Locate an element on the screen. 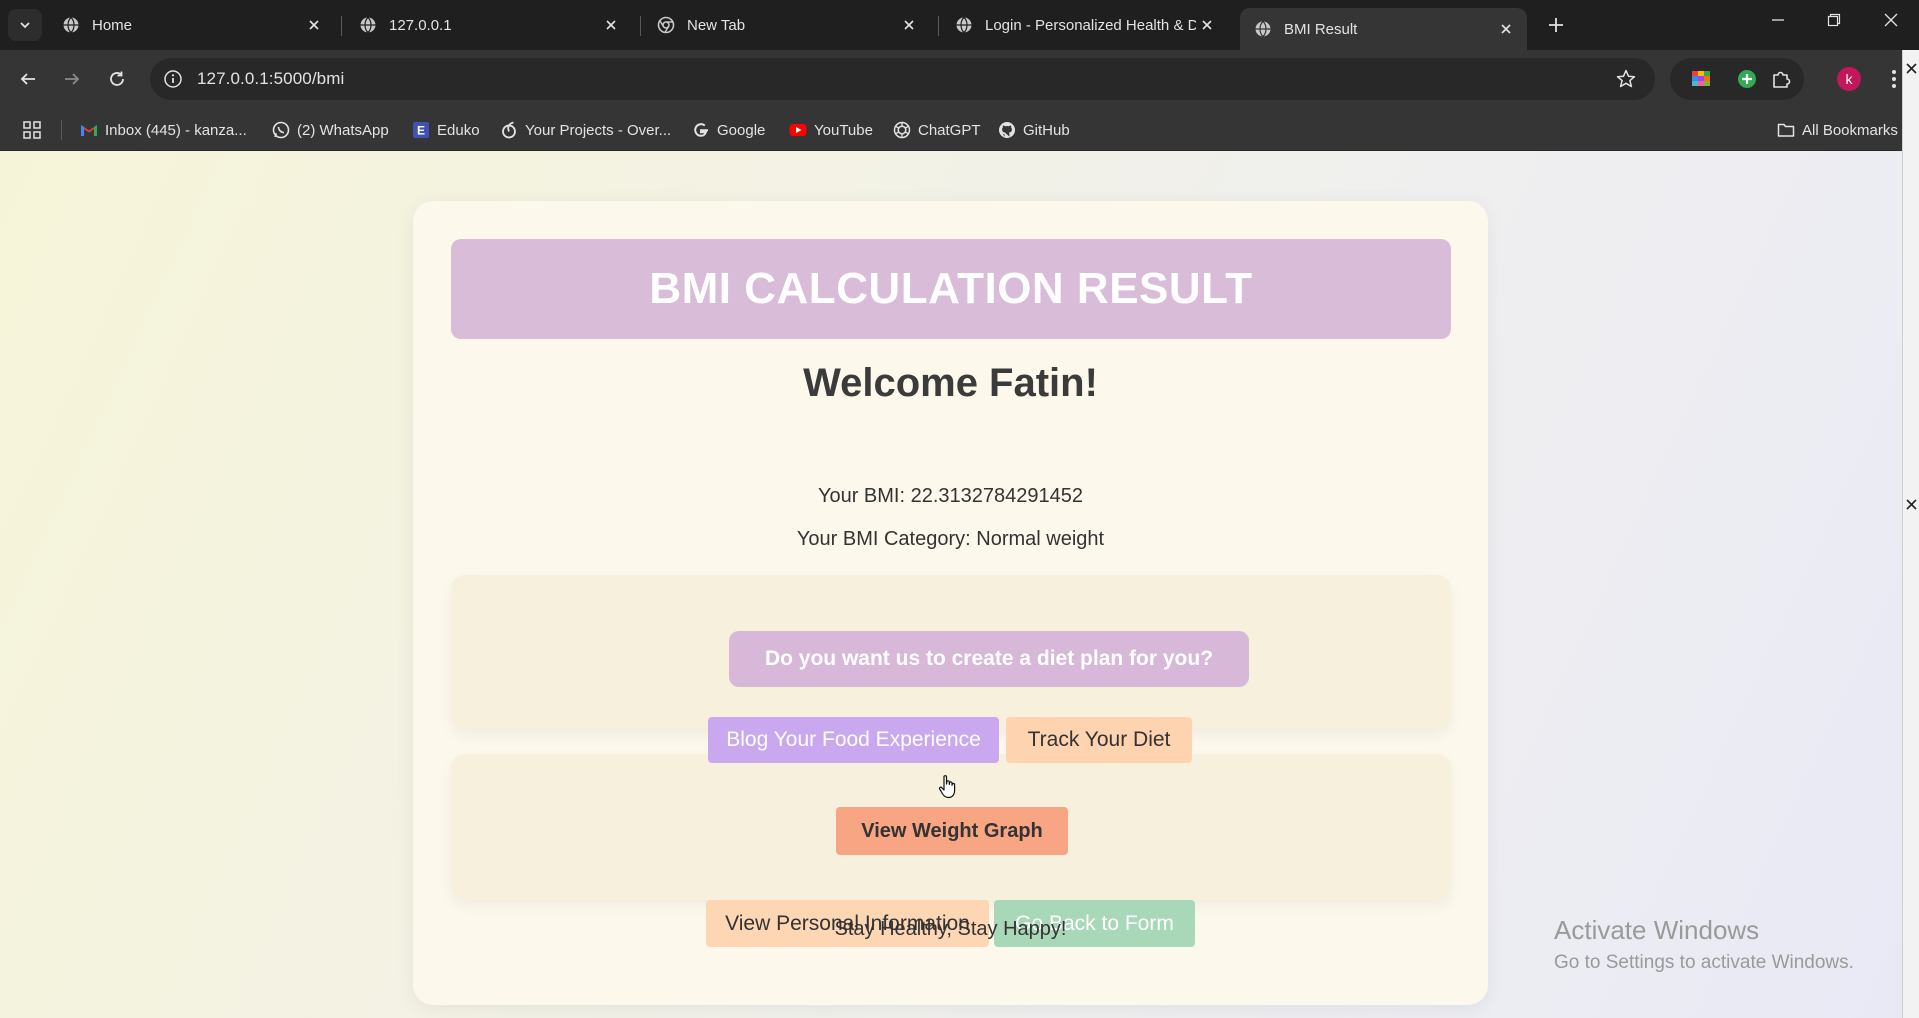 The image size is (1919, 1018). google-icon is located at coordinates (701, 130).